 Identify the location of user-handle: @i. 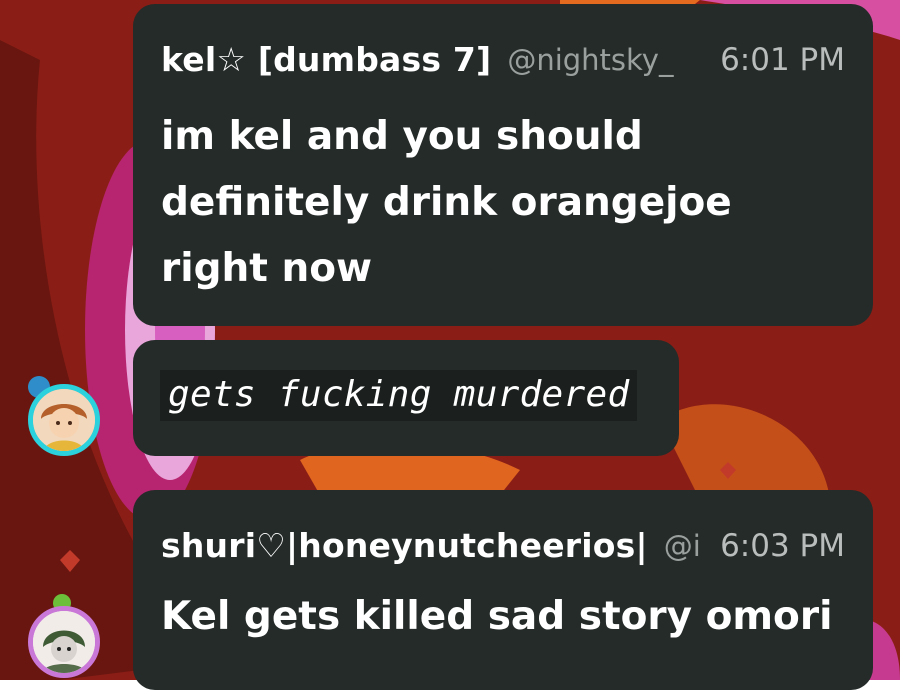
(682, 545).